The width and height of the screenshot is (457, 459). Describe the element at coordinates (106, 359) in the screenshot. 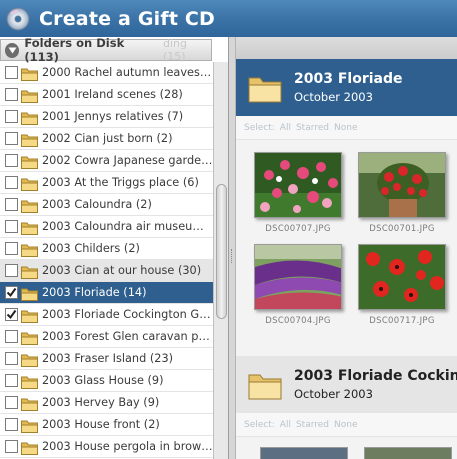

I see `folder-row: 2003 Fraser Island (23)` at that location.